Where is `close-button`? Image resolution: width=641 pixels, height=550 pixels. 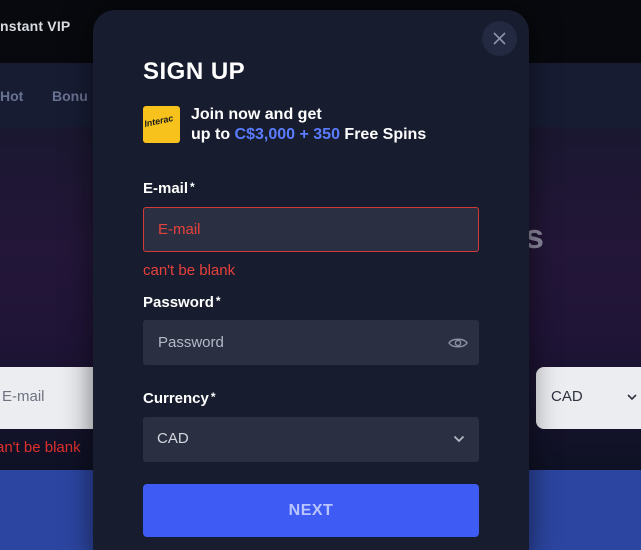
close-button is located at coordinates (499, 38).